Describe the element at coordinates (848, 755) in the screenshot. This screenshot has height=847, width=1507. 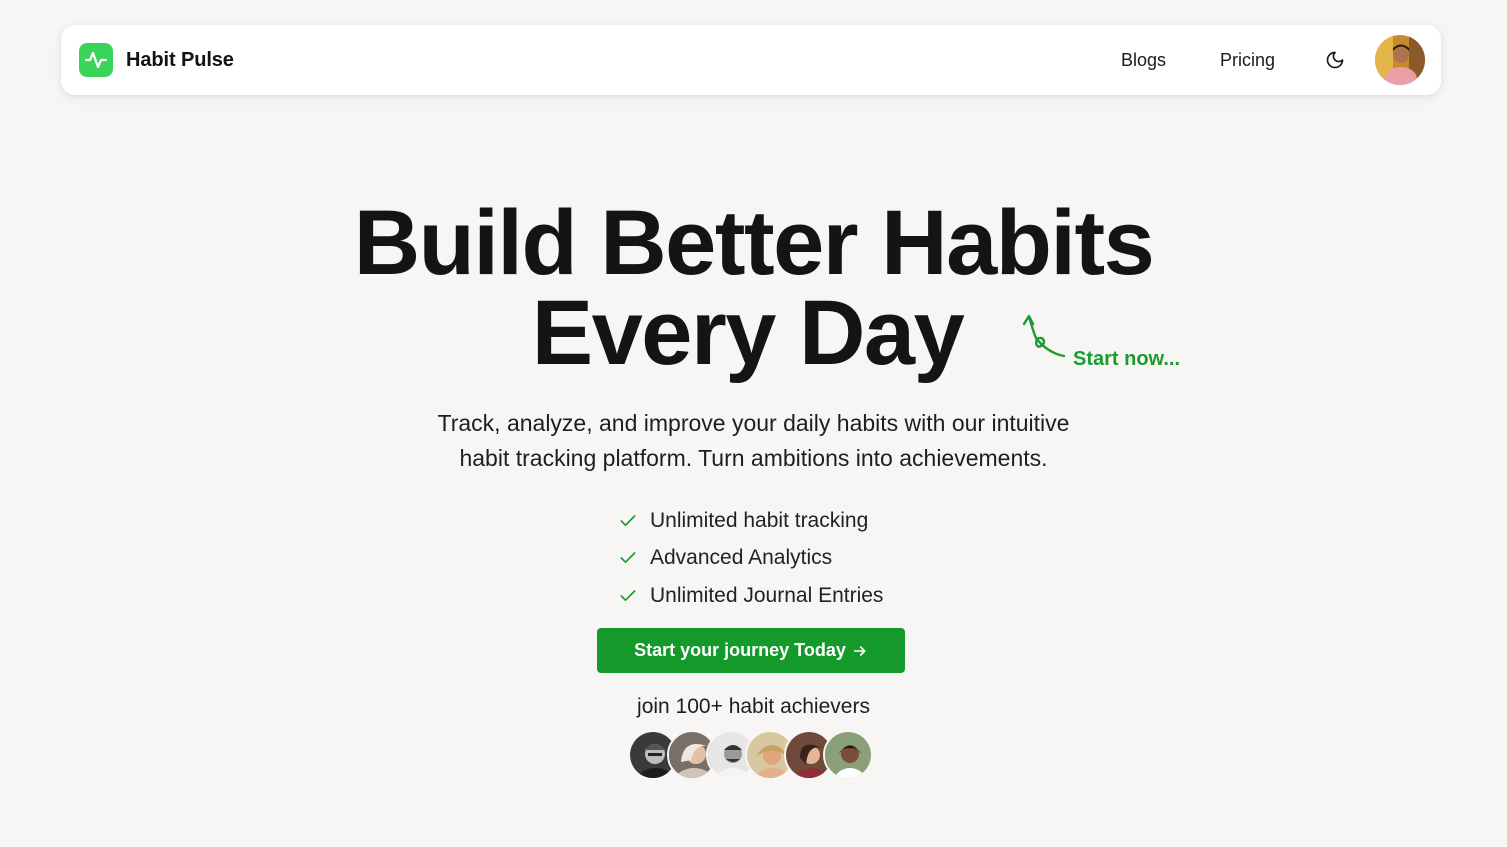
I see `community-avatar` at that location.